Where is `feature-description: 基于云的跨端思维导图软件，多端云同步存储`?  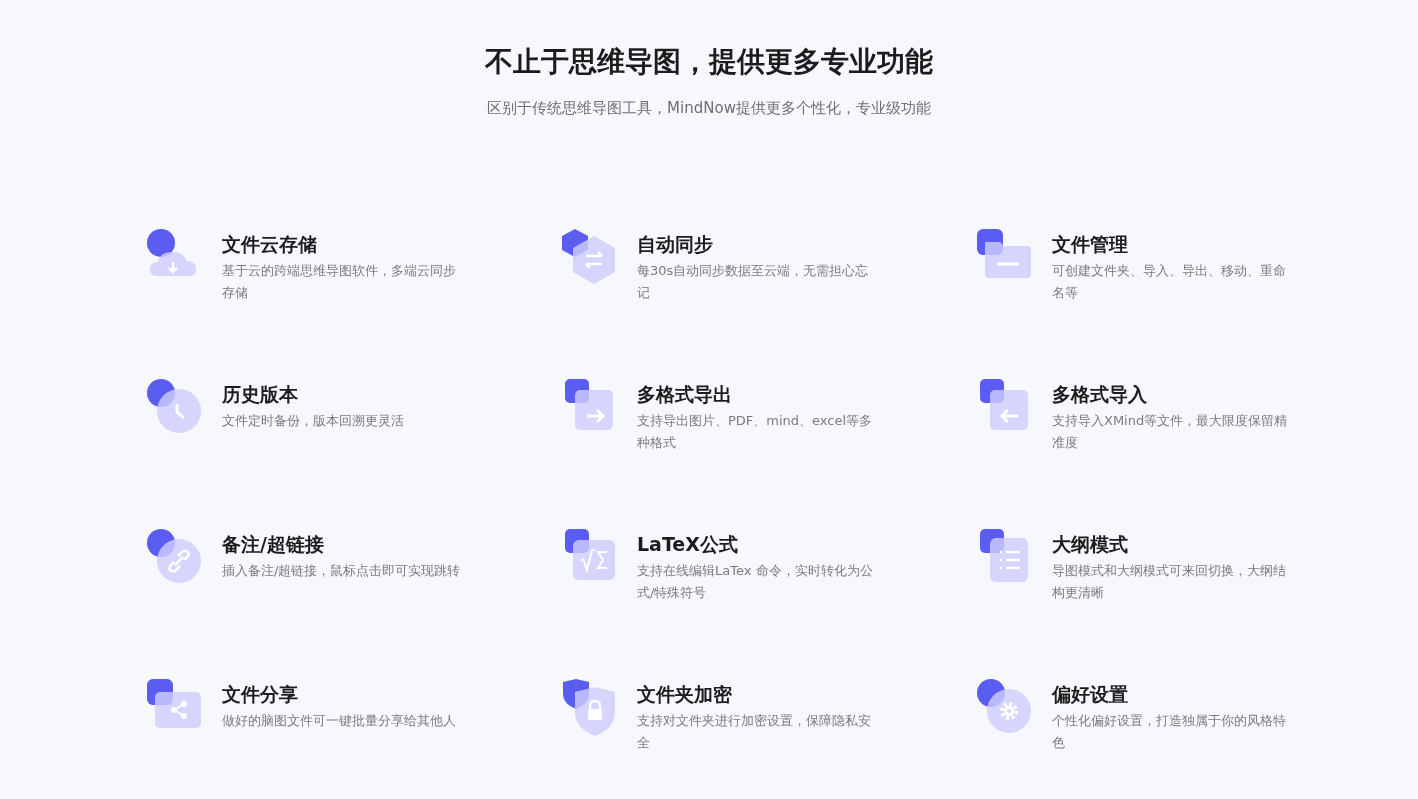
feature-description: 基于云的跨端思维导图软件，多端云同步存储 is located at coordinates (339, 282).